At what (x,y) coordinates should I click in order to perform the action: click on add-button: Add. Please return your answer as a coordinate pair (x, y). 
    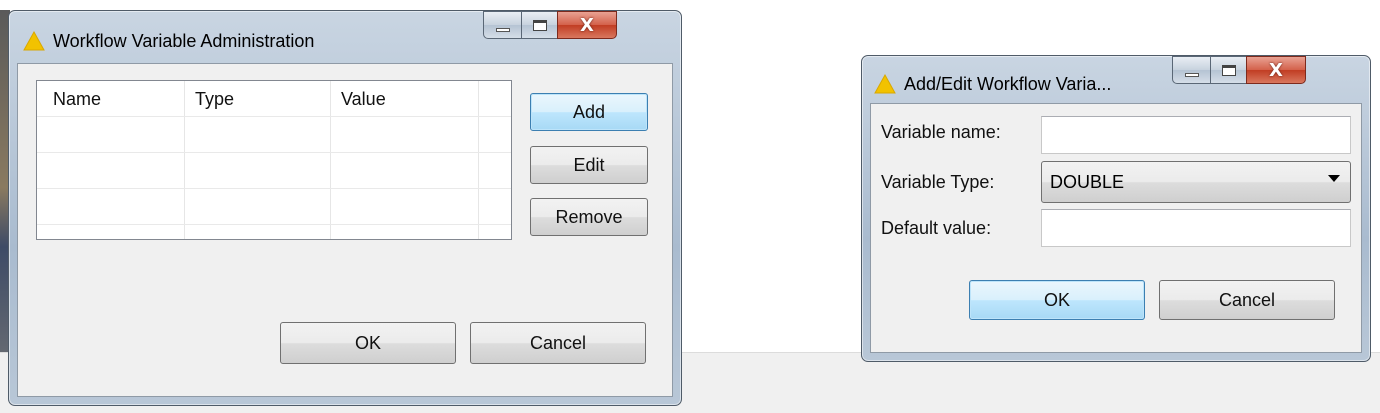
    Looking at the image, I should click on (589, 112).